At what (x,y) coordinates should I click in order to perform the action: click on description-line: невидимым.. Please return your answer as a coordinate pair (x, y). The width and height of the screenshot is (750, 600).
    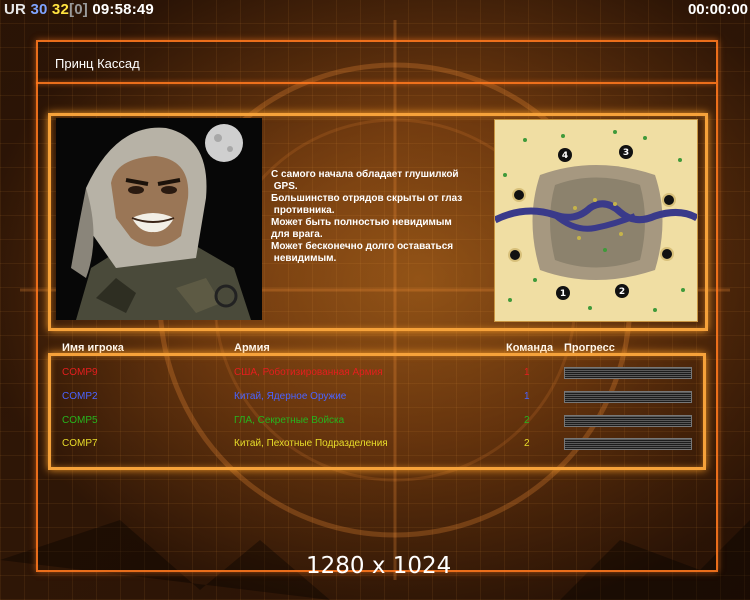
    Looking at the image, I should click on (304, 258).